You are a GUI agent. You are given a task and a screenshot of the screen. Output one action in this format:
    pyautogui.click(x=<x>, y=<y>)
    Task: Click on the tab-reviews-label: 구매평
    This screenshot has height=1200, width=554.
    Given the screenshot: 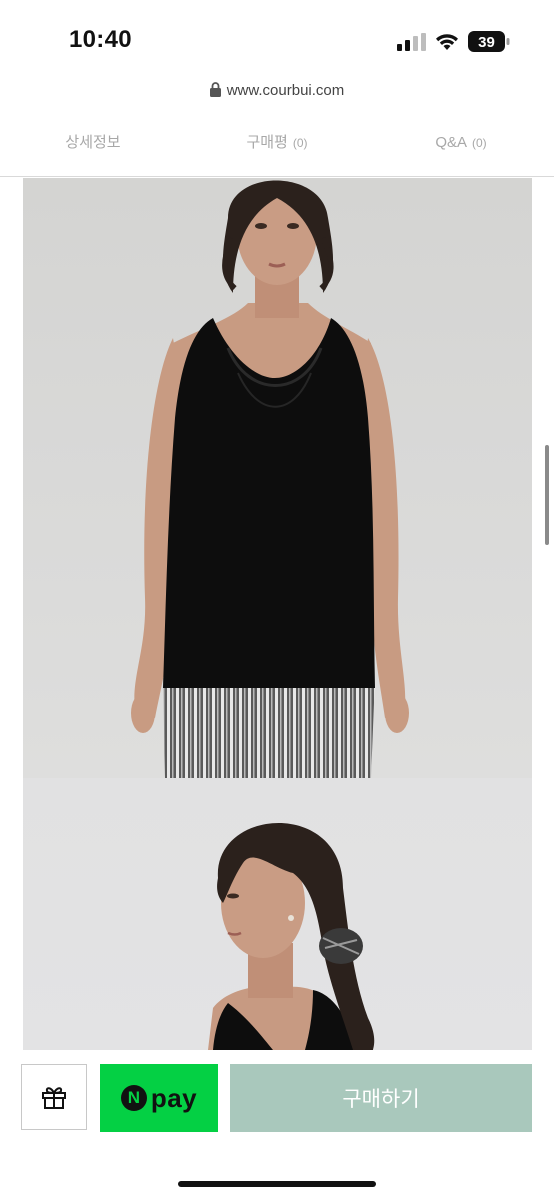 What is the action you would take?
    pyautogui.click(x=267, y=142)
    